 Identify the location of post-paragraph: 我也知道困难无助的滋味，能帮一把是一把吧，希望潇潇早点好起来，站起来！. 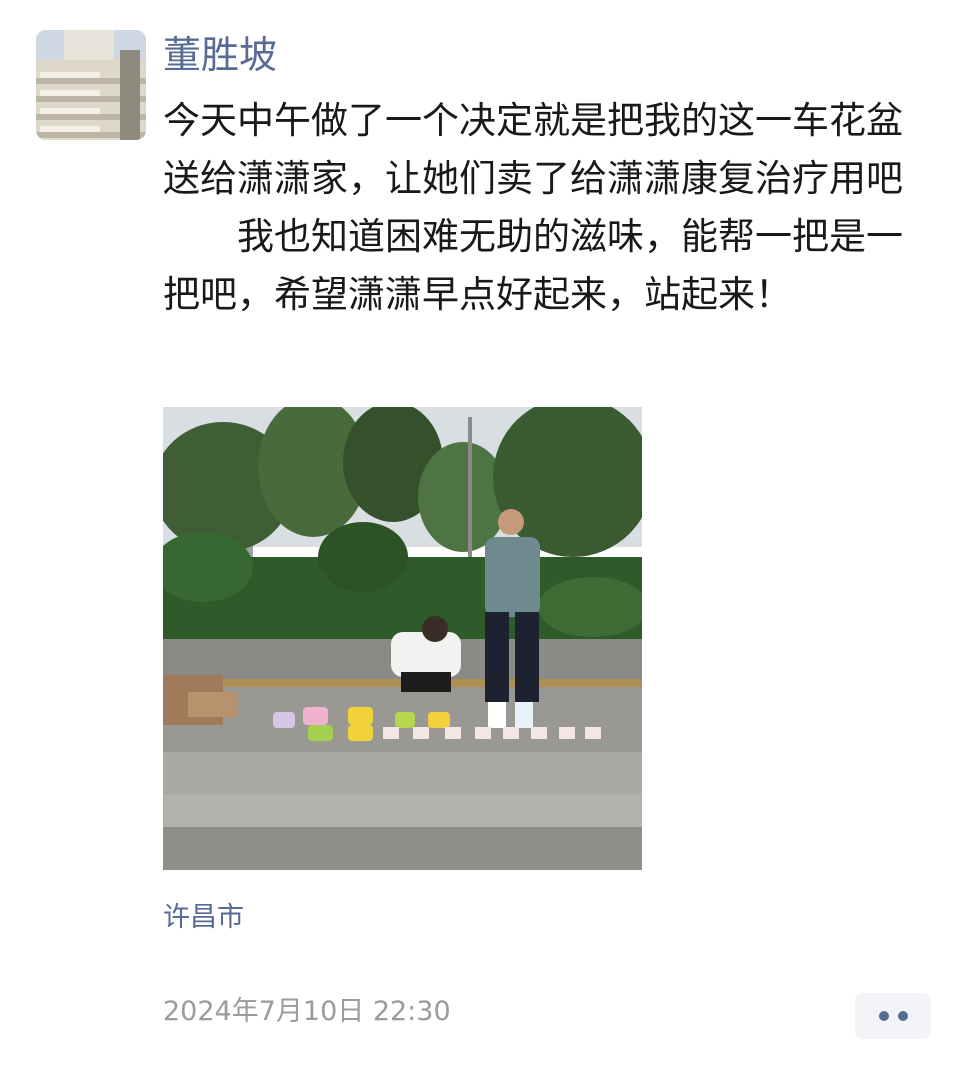
(533, 265).